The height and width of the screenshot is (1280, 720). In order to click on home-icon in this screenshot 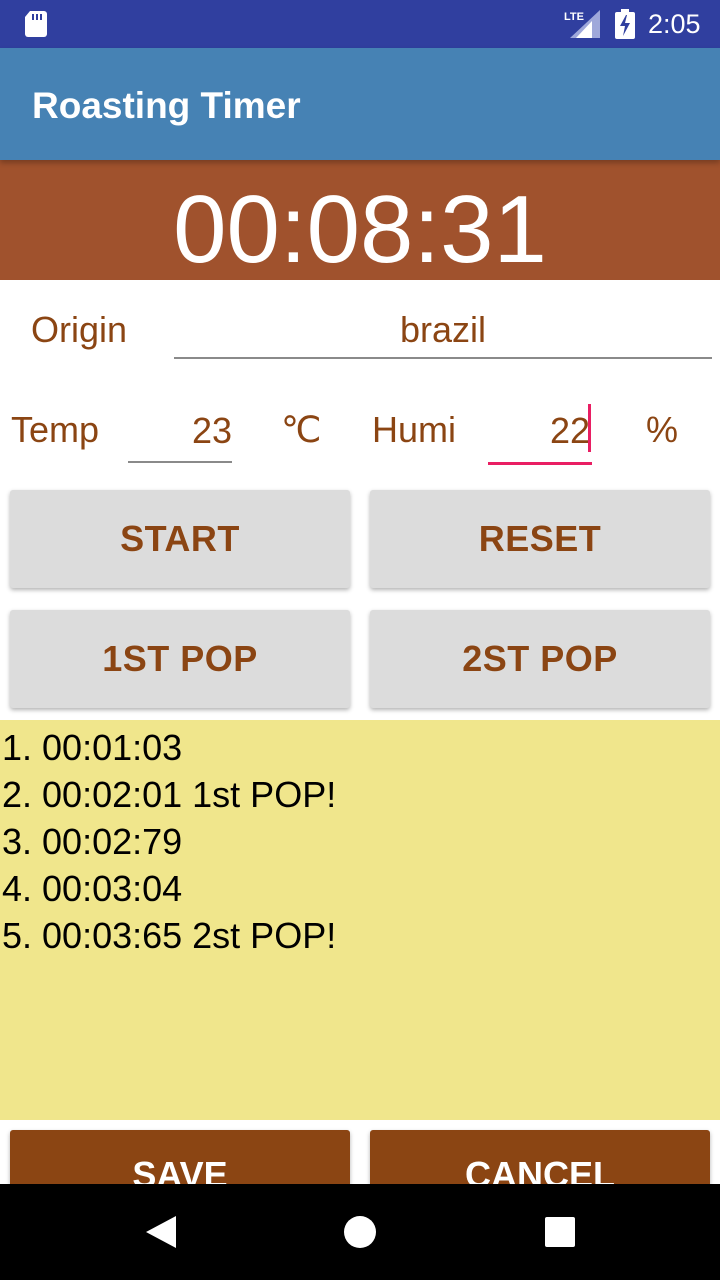, I will do `click(360, 1232)`.